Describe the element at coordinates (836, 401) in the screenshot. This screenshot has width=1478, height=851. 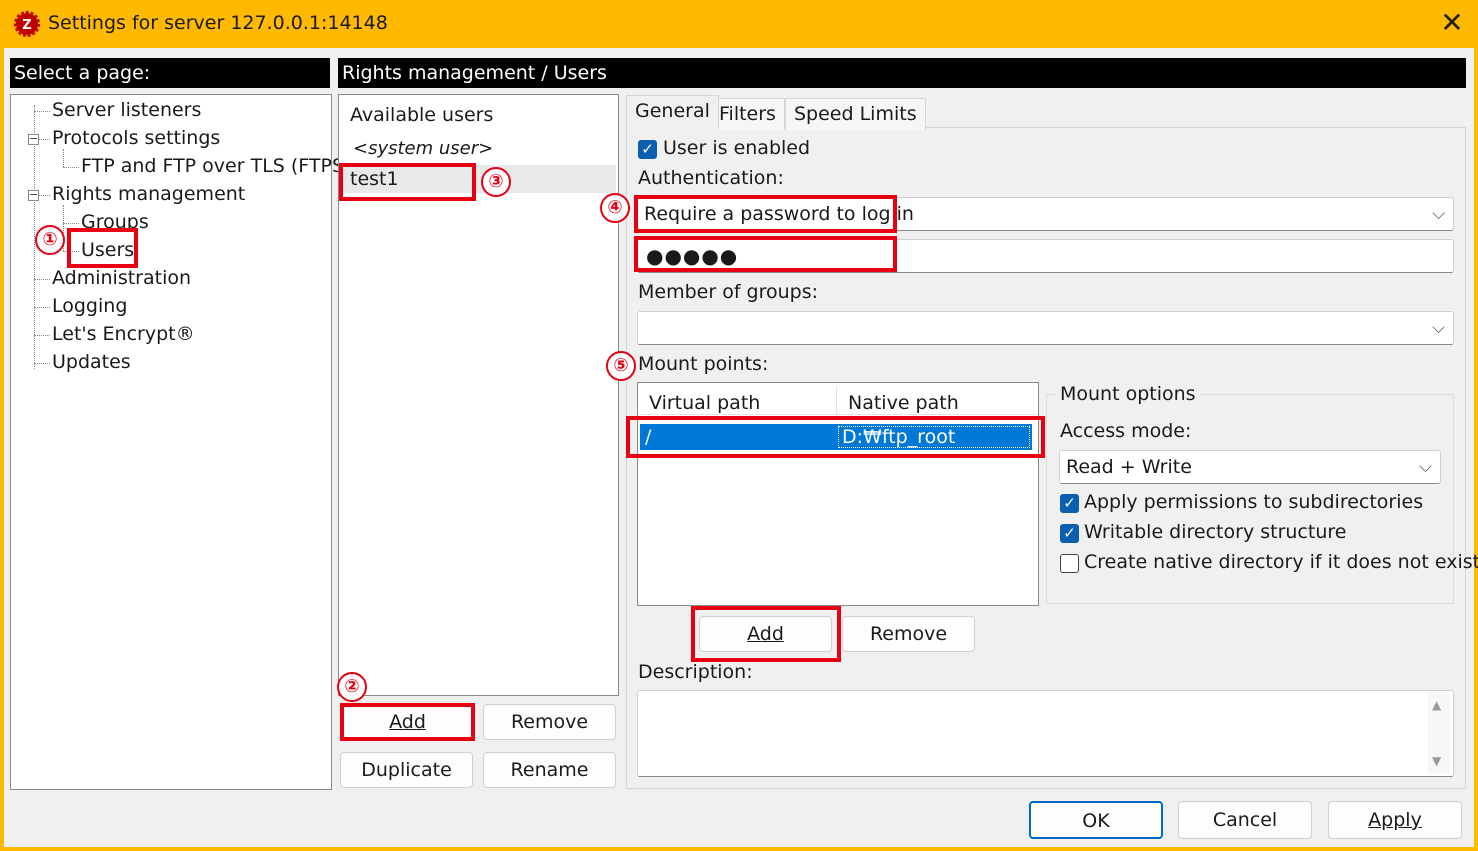
I see `column-divider` at that location.